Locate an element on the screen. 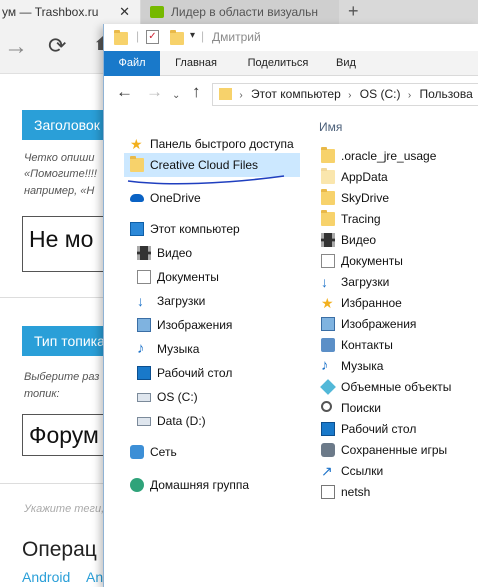 The image size is (478, 587). os-link-an: An is located at coordinates (94, 577).